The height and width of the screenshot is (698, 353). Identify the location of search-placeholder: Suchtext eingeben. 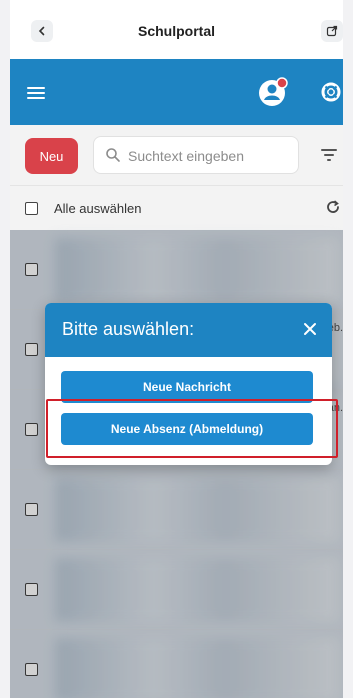
(186, 156).